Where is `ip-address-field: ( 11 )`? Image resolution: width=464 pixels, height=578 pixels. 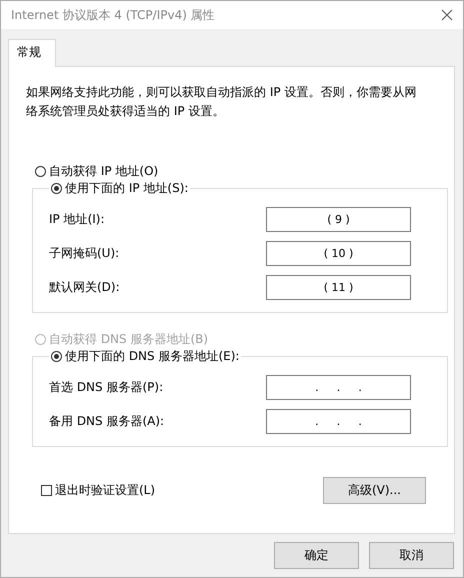
ip-address-field: ( 11 ) is located at coordinates (338, 287).